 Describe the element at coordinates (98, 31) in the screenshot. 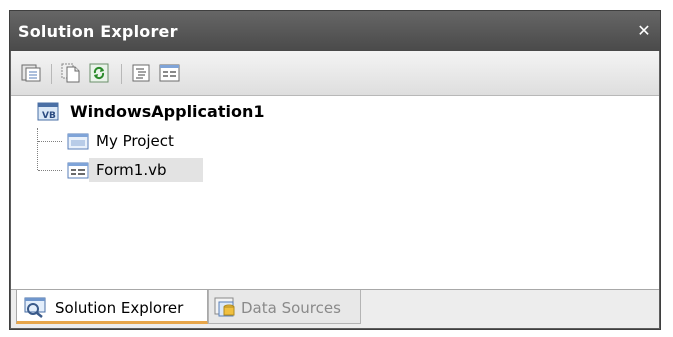

I see `window-title: Solution Explorer` at that location.